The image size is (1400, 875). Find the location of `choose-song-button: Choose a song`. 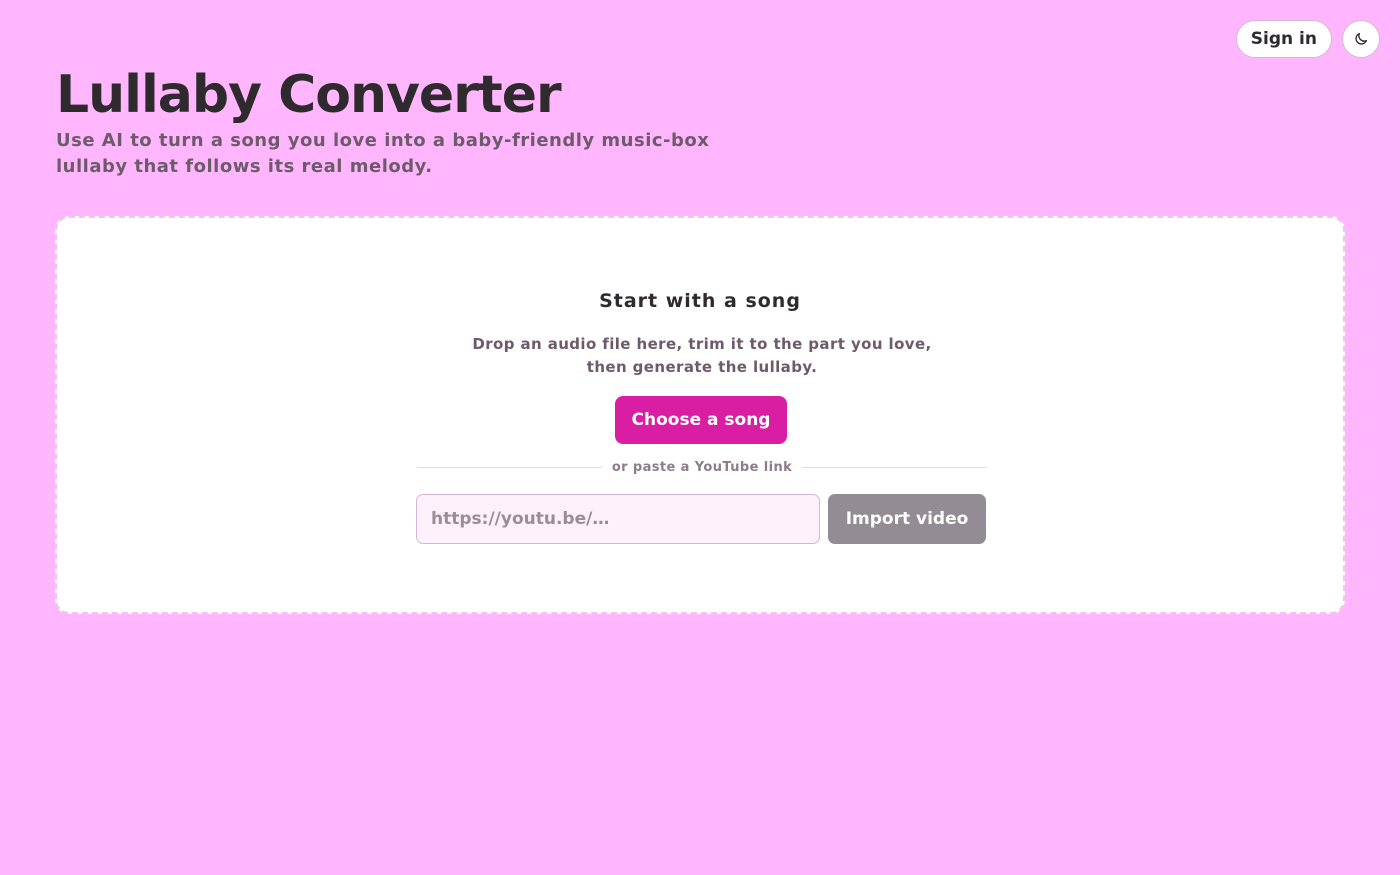

choose-song-button: Choose a song is located at coordinates (701, 420).